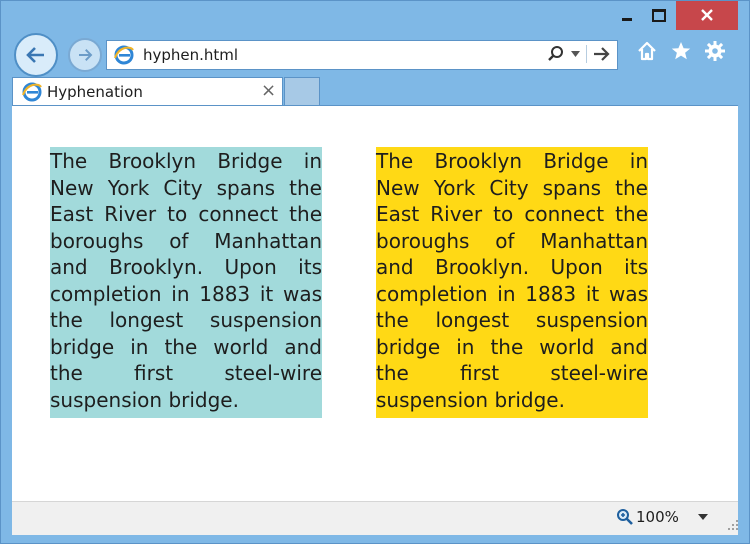 This screenshot has height=544, width=750. I want to click on resize-grip-icon, so click(733, 525).